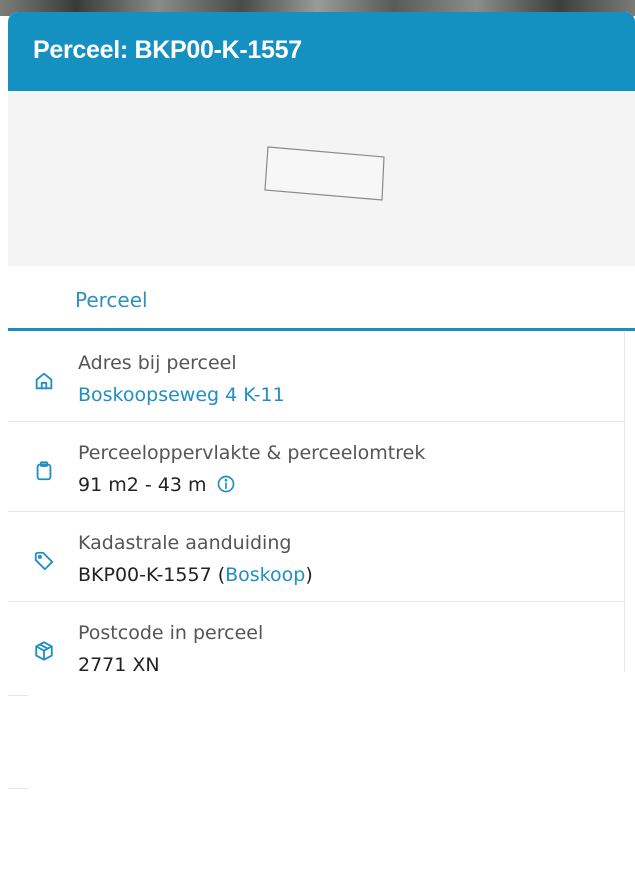 This screenshot has width=635, height=877. I want to click on cadastral-label: Kadastrale aanduiding, so click(185, 543).